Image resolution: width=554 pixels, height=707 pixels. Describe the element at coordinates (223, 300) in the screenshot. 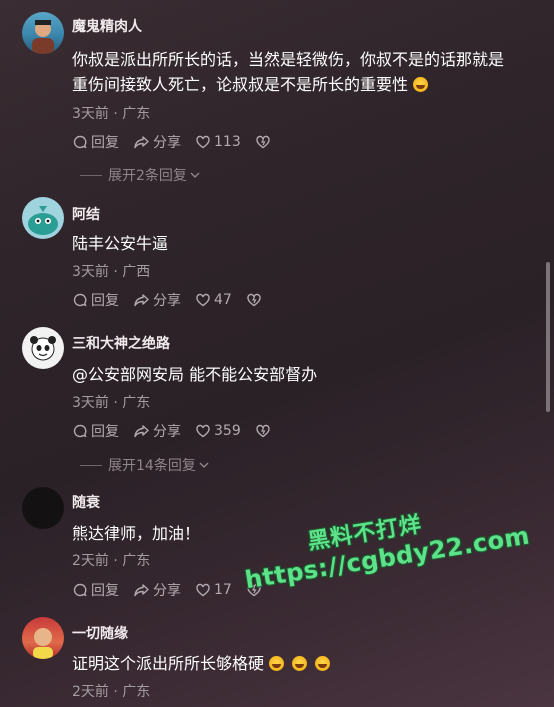

I see `like-count: 47` at that location.